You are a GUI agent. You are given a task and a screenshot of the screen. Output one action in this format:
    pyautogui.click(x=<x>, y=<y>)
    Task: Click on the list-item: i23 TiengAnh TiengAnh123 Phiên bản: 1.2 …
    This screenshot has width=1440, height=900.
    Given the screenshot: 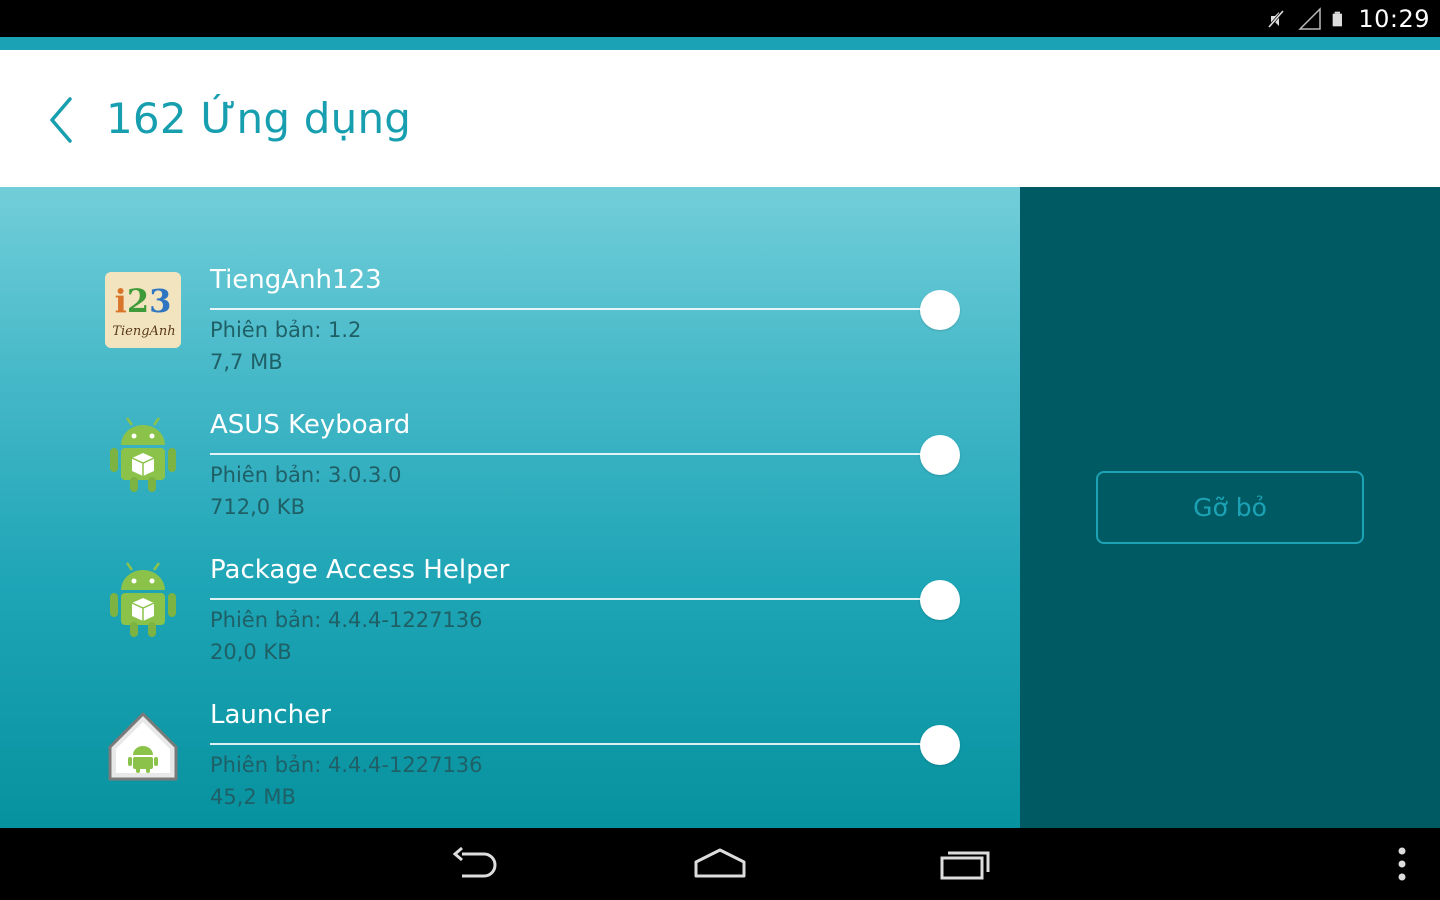 What is the action you would take?
    pyautogui.click(x=510, y=341)
    